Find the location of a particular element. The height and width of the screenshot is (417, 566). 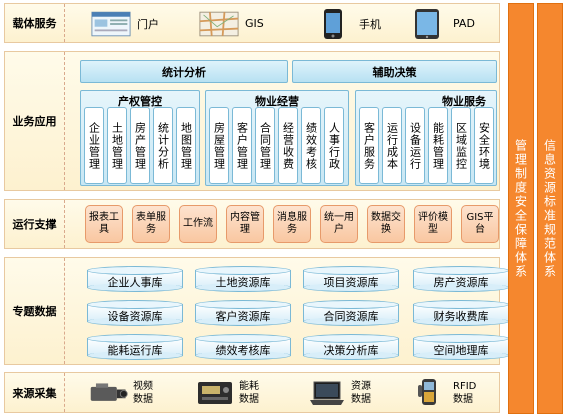

module-box: 房屋管理 is located at coordinates (219, 145).